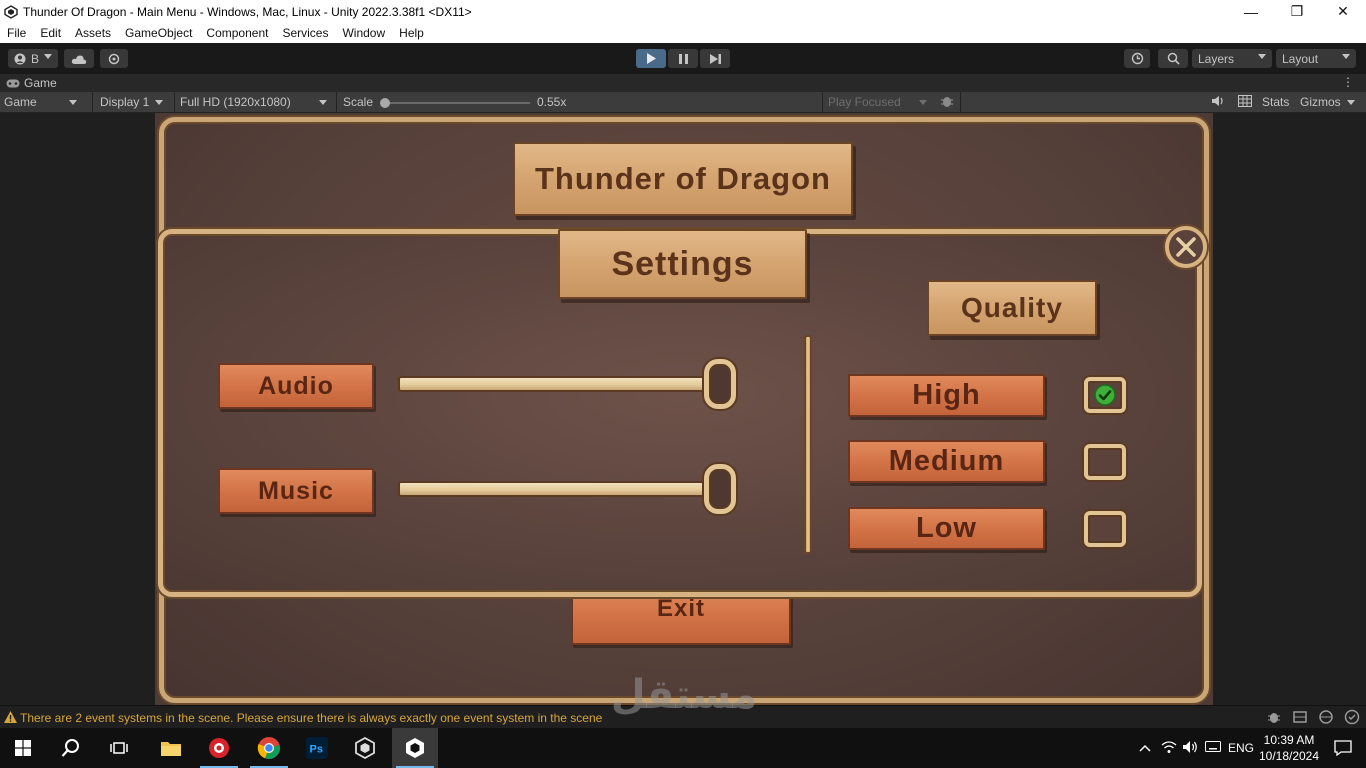 The height and width of the screenshot is (768, 1366). What do you see at coordinates (683, 83) in the screenshot?
I see `game-tab-row: Game ⋮` at bounding box center [683, 83].